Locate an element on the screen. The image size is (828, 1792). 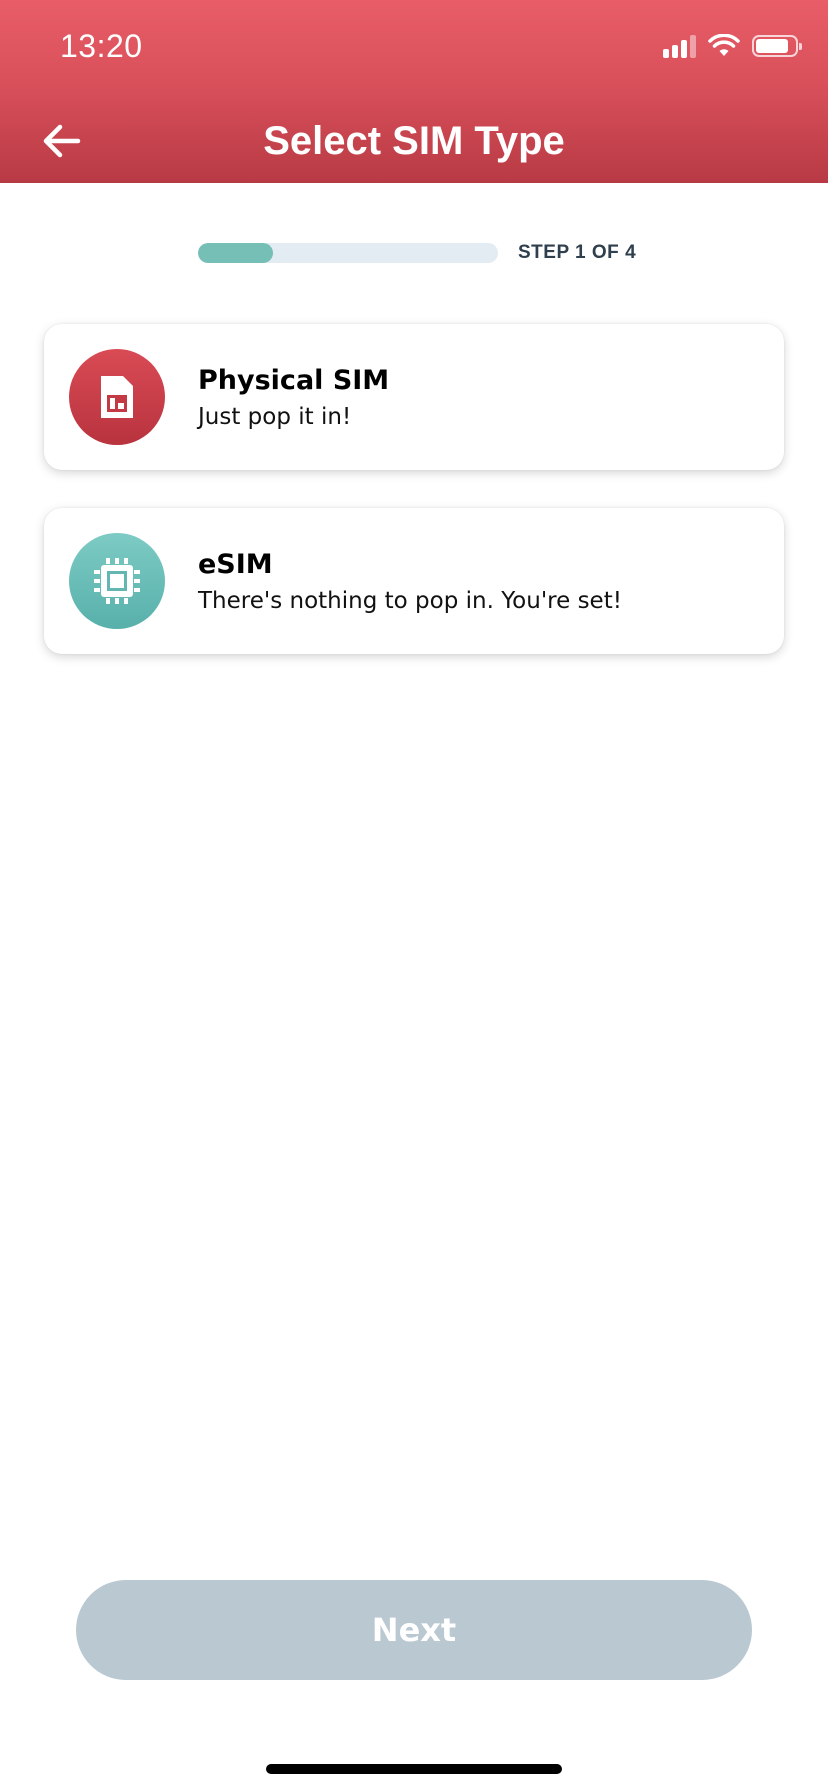
header-bar: 13:20 Select SIM Type is located at coordinates (414, 91).